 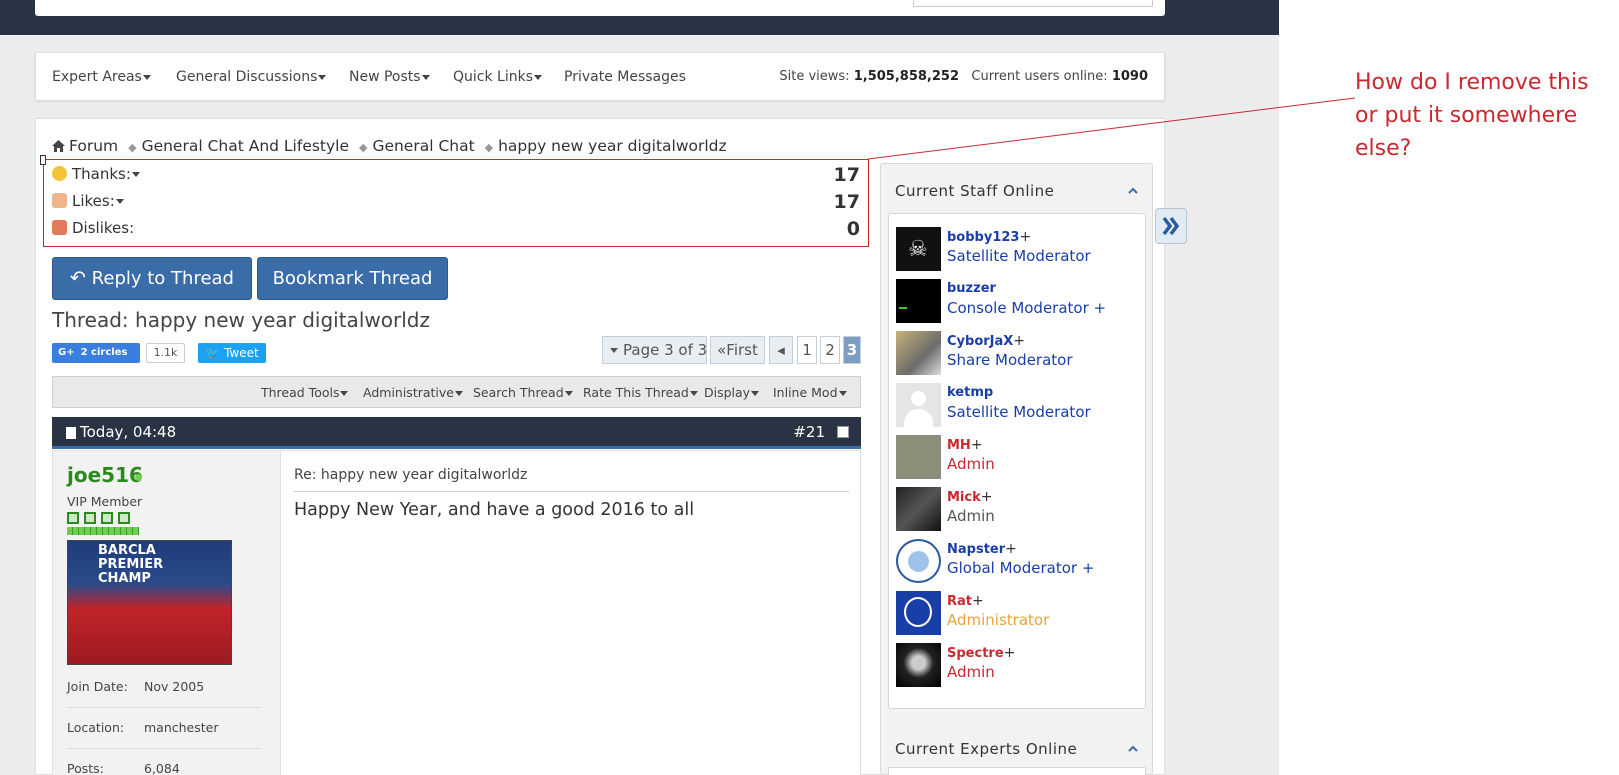 What do you see at coordinates (245, 146) in the screenshot?
I see `breadcrumb-general-chat-lifestyle: General Chat And Lifestyle` at bounding box center [245, 146].